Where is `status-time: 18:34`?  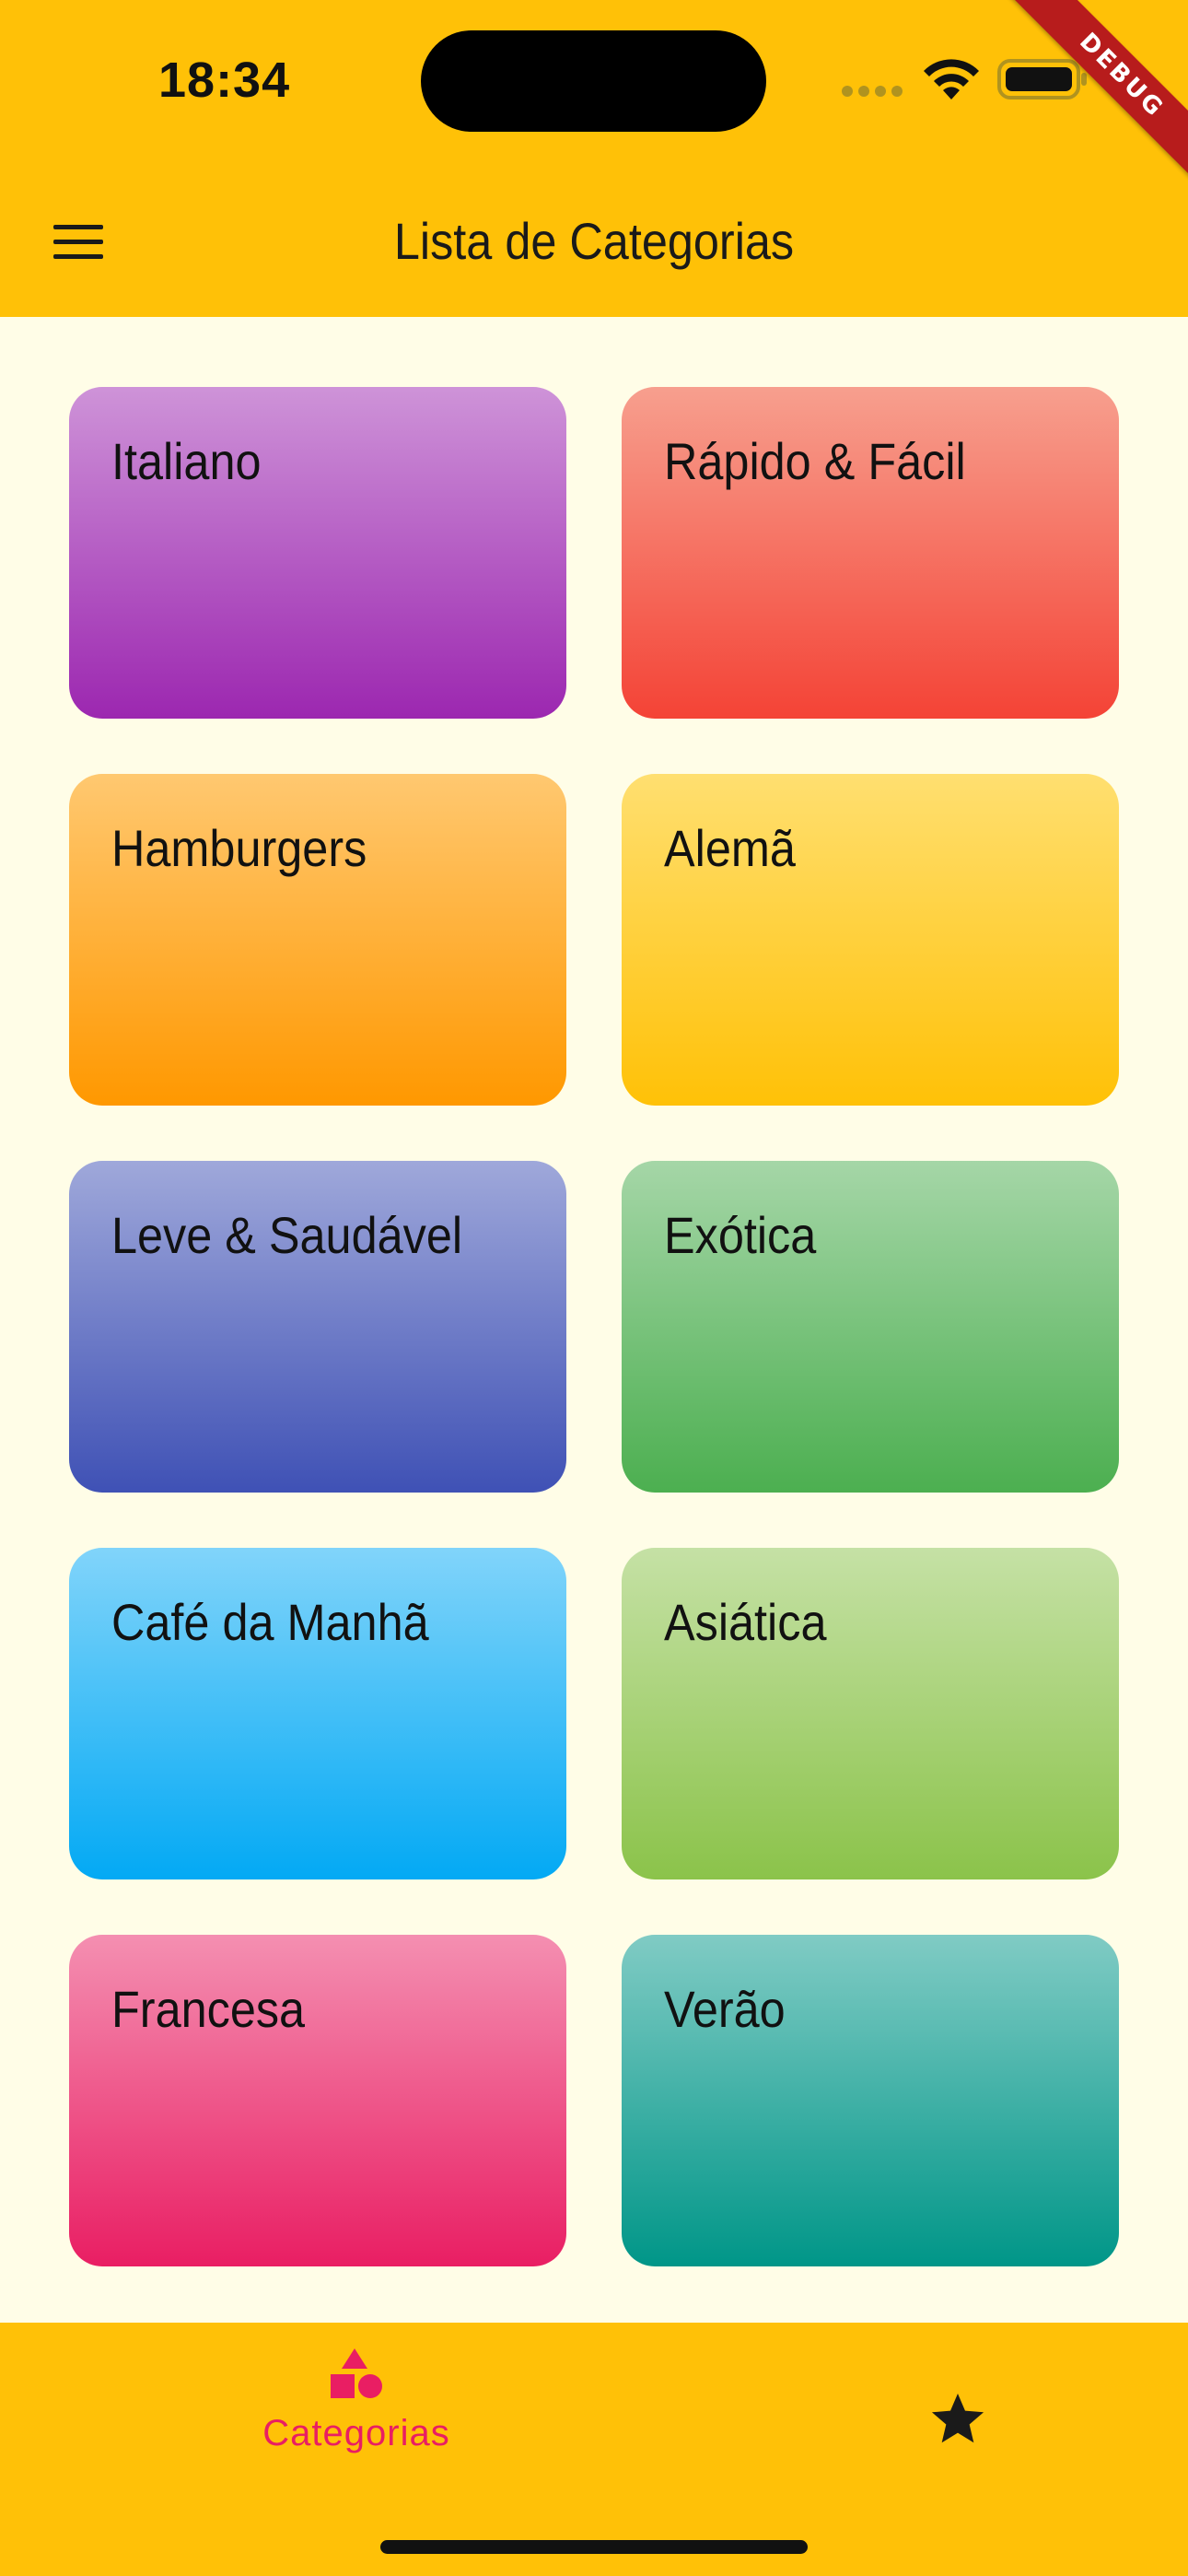 status-time: 18:34 is located at coordinates (224, 80).